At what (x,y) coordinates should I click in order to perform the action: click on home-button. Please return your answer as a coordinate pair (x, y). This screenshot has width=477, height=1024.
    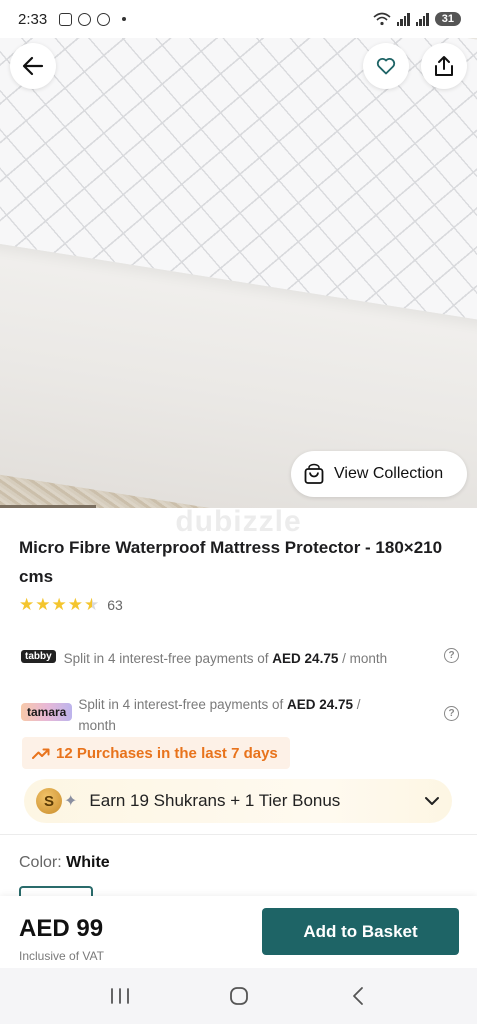
    Looking at the image, I should click on (239, 996).